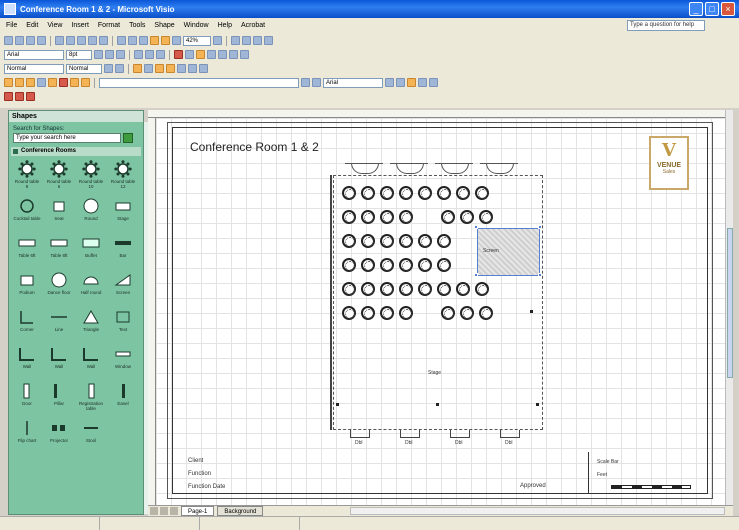  Describe the element at coordinates (160, 54) in the screenshot. I see `align-right-icon` at that location.